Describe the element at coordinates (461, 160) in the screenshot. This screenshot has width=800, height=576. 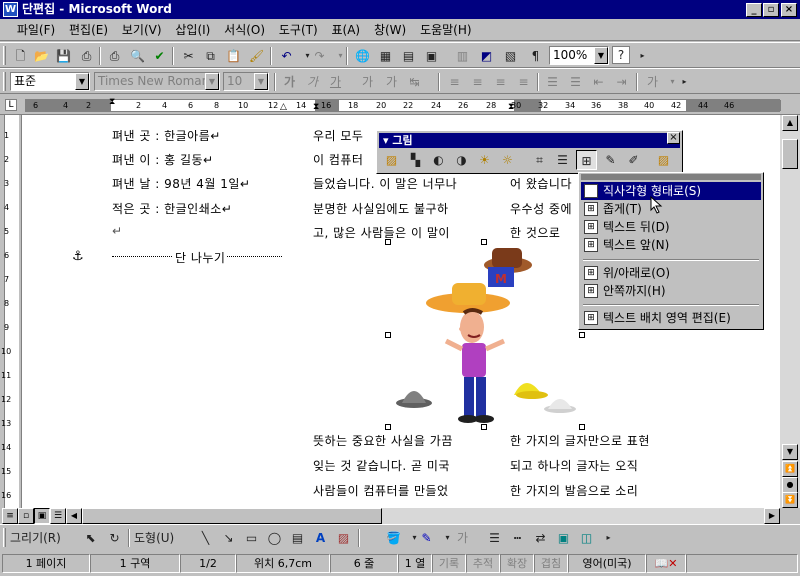
I see `less-contrast-icon: ◑` at that location.